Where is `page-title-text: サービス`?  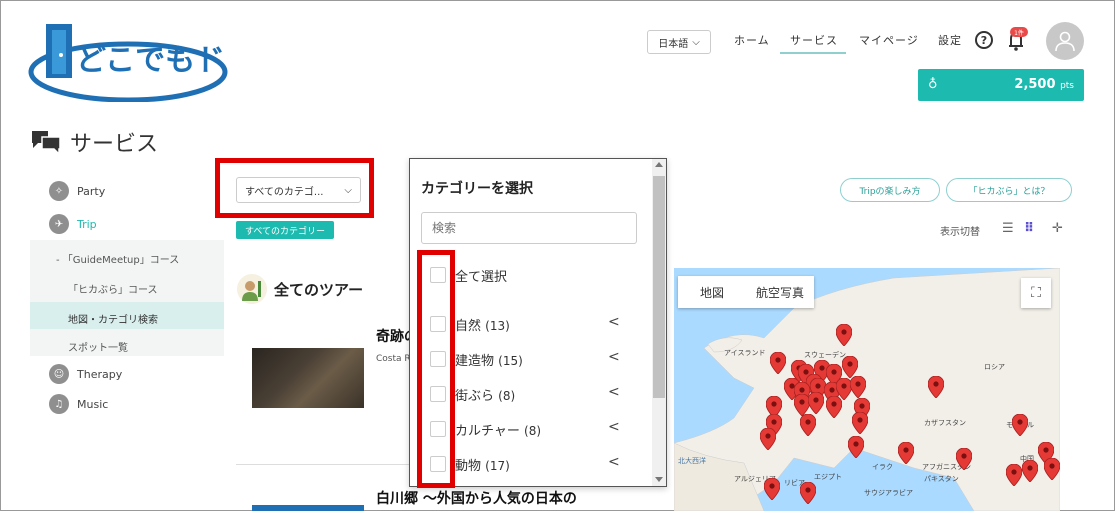 page-title-text: サービス is located at coordinates (114, 144).